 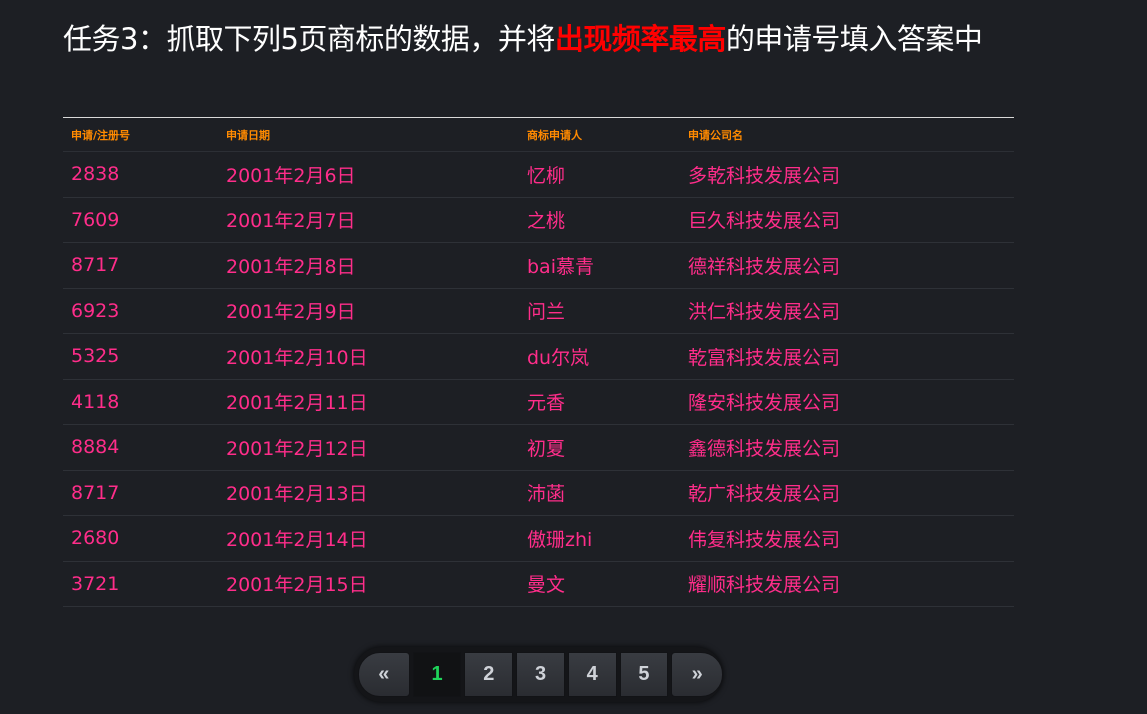 I want to click on company-name-cell: 隆安科技发展公司, so click(x=847, y=402).